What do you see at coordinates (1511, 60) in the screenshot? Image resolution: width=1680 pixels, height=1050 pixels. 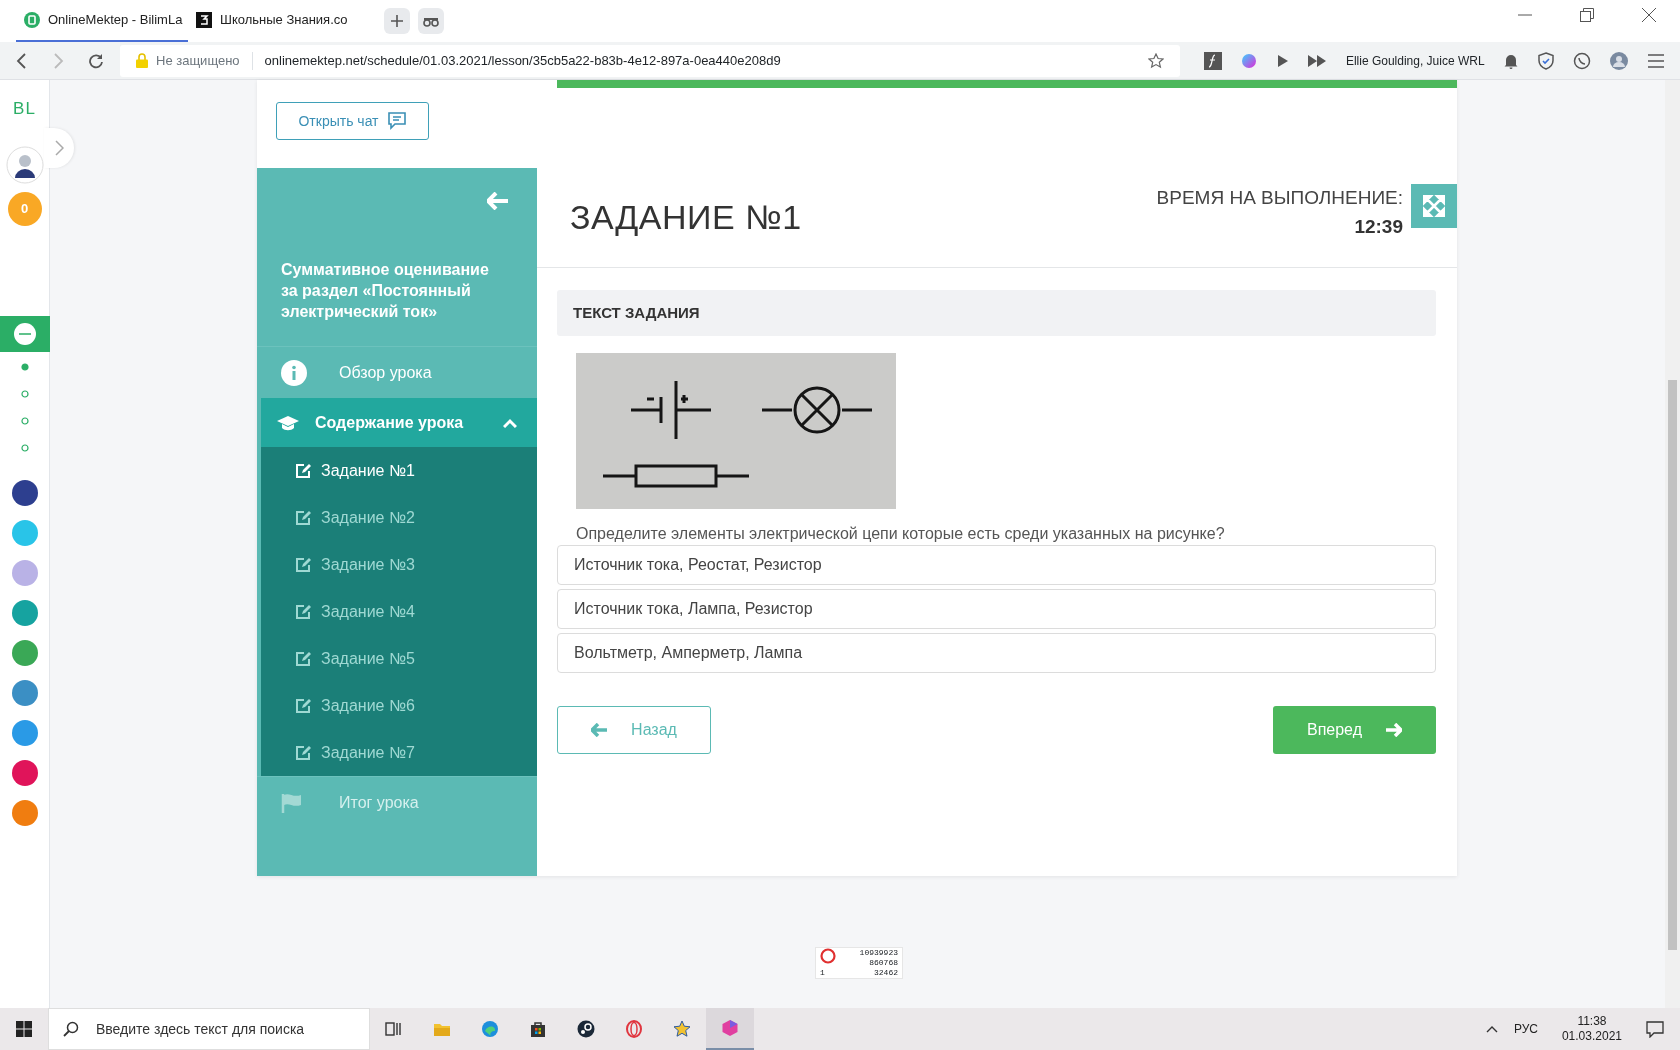 I see `bell-icon` at bounding box center [1511, 60].